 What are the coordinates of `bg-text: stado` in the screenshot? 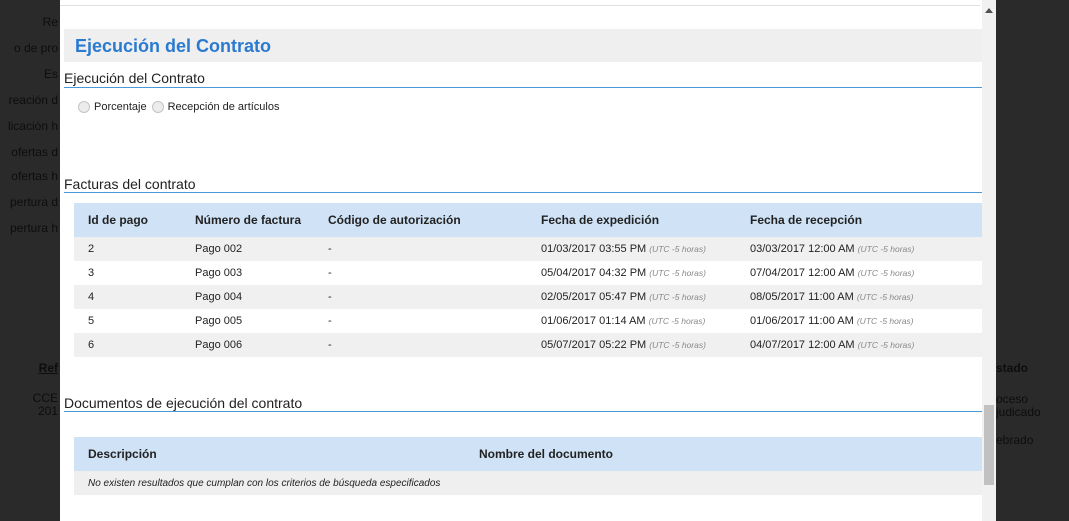 It's located at (1012, 368).